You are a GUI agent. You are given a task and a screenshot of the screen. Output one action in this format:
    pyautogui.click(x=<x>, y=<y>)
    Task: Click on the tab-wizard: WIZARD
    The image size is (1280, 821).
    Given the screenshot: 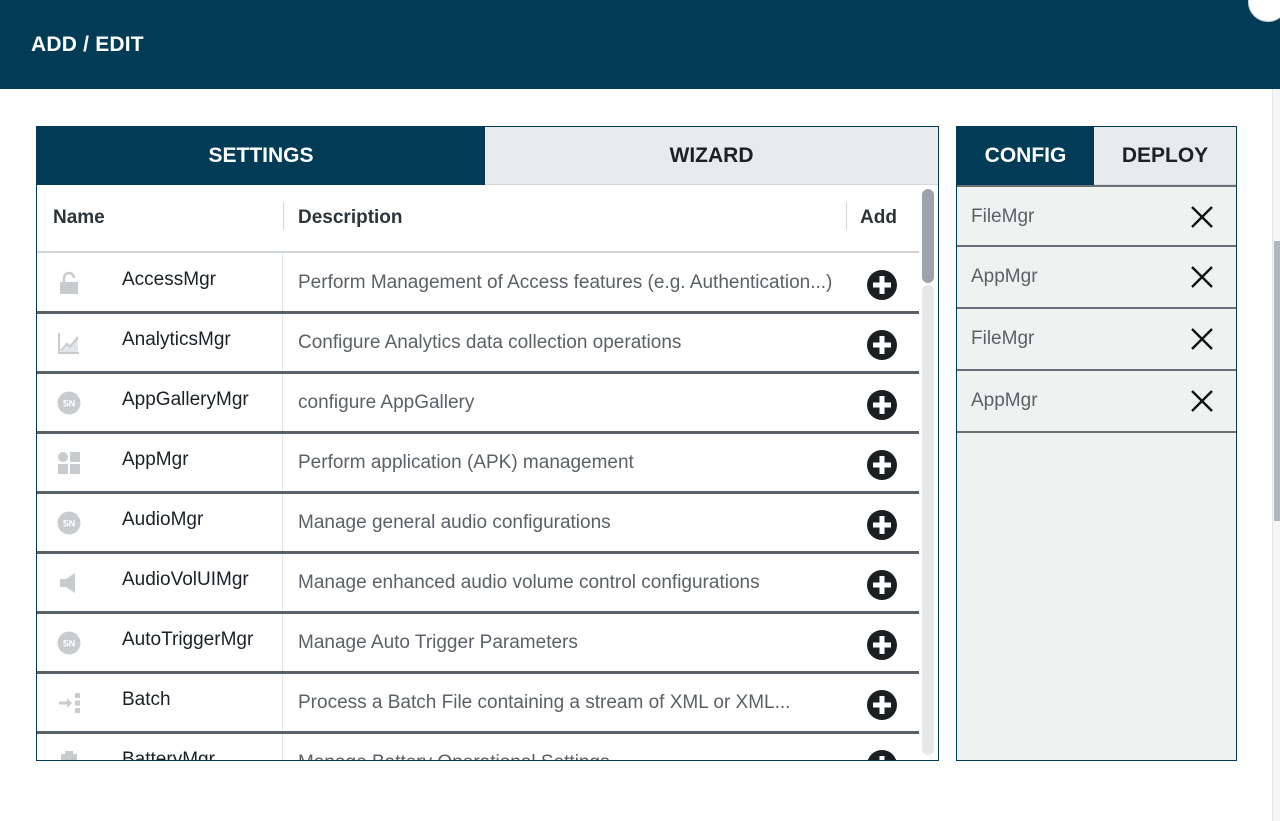 What is the action you would take?
    pyautogui.click(x=711, y=156)
    